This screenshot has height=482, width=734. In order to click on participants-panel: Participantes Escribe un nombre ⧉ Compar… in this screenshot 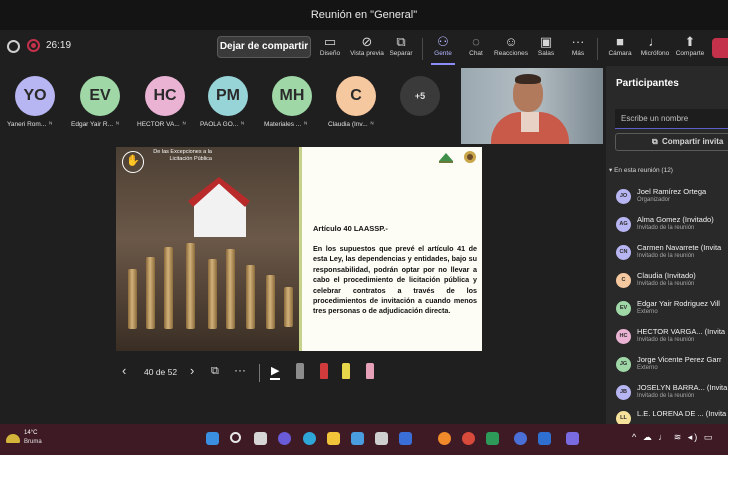, I will do `click(667, 246)`.